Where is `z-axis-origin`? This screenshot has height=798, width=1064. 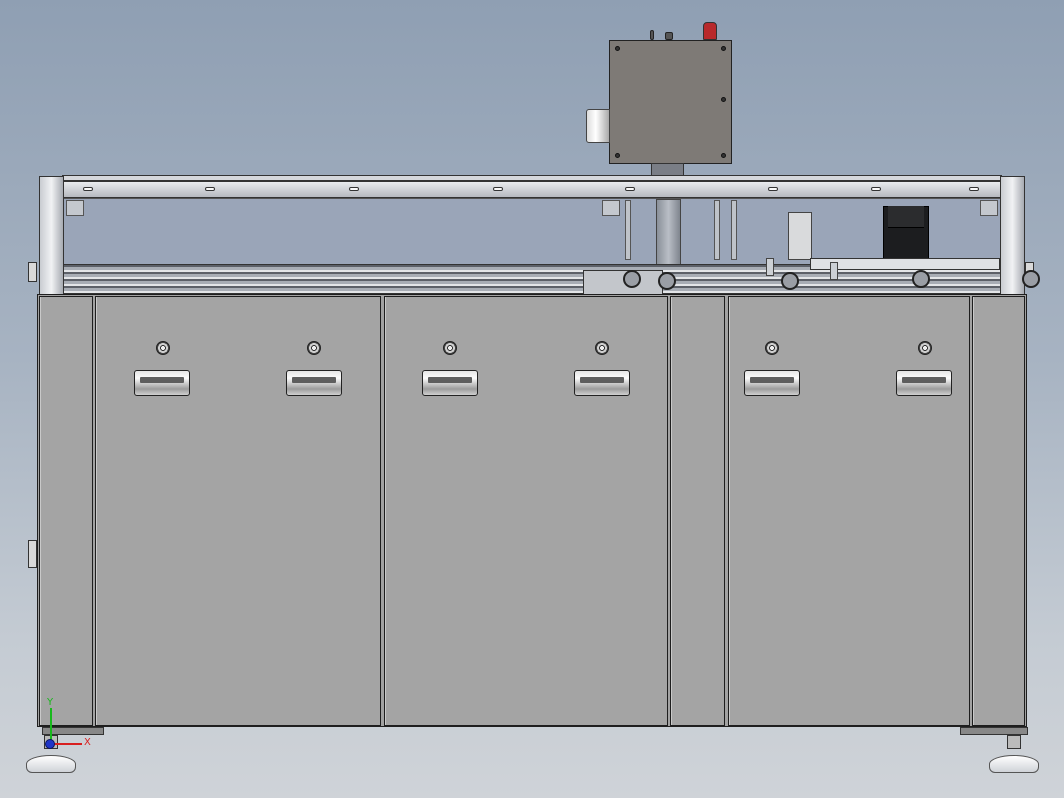
z-axis-origin is located at coordinates (50, 744).